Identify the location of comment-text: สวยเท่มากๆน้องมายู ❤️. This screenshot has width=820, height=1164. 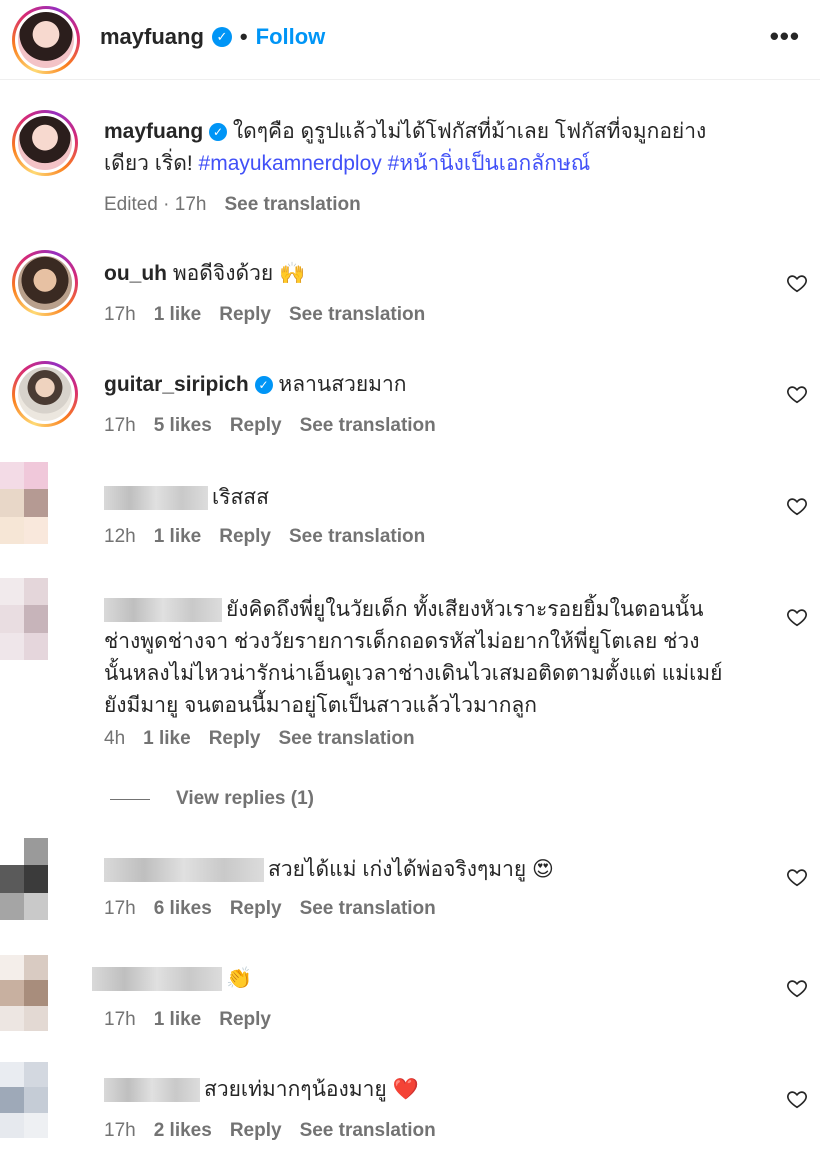
(261, 1090).